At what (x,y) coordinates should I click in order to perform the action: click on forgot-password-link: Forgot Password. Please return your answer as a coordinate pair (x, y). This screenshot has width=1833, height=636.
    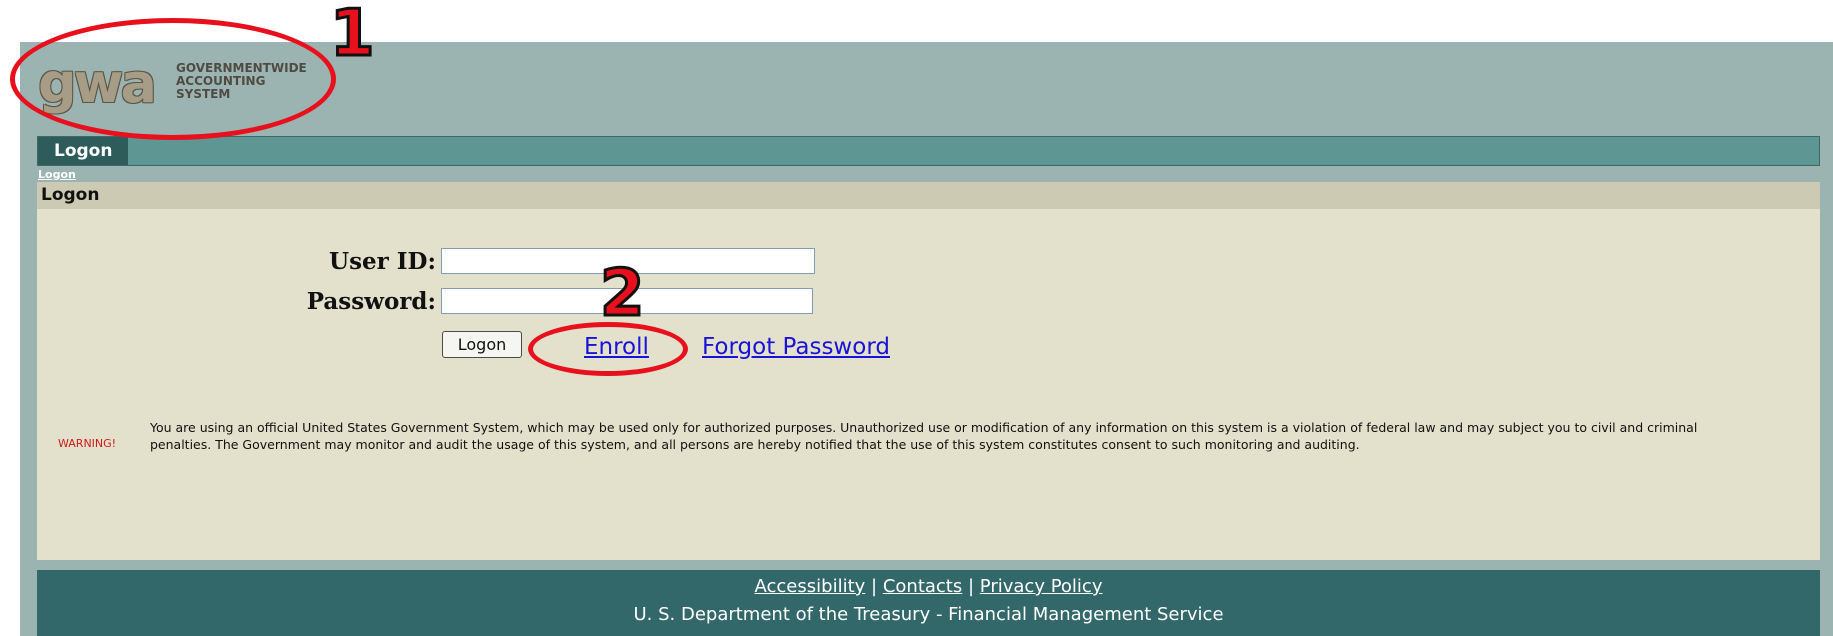
    Looking at the image, I should click on (796, 347).